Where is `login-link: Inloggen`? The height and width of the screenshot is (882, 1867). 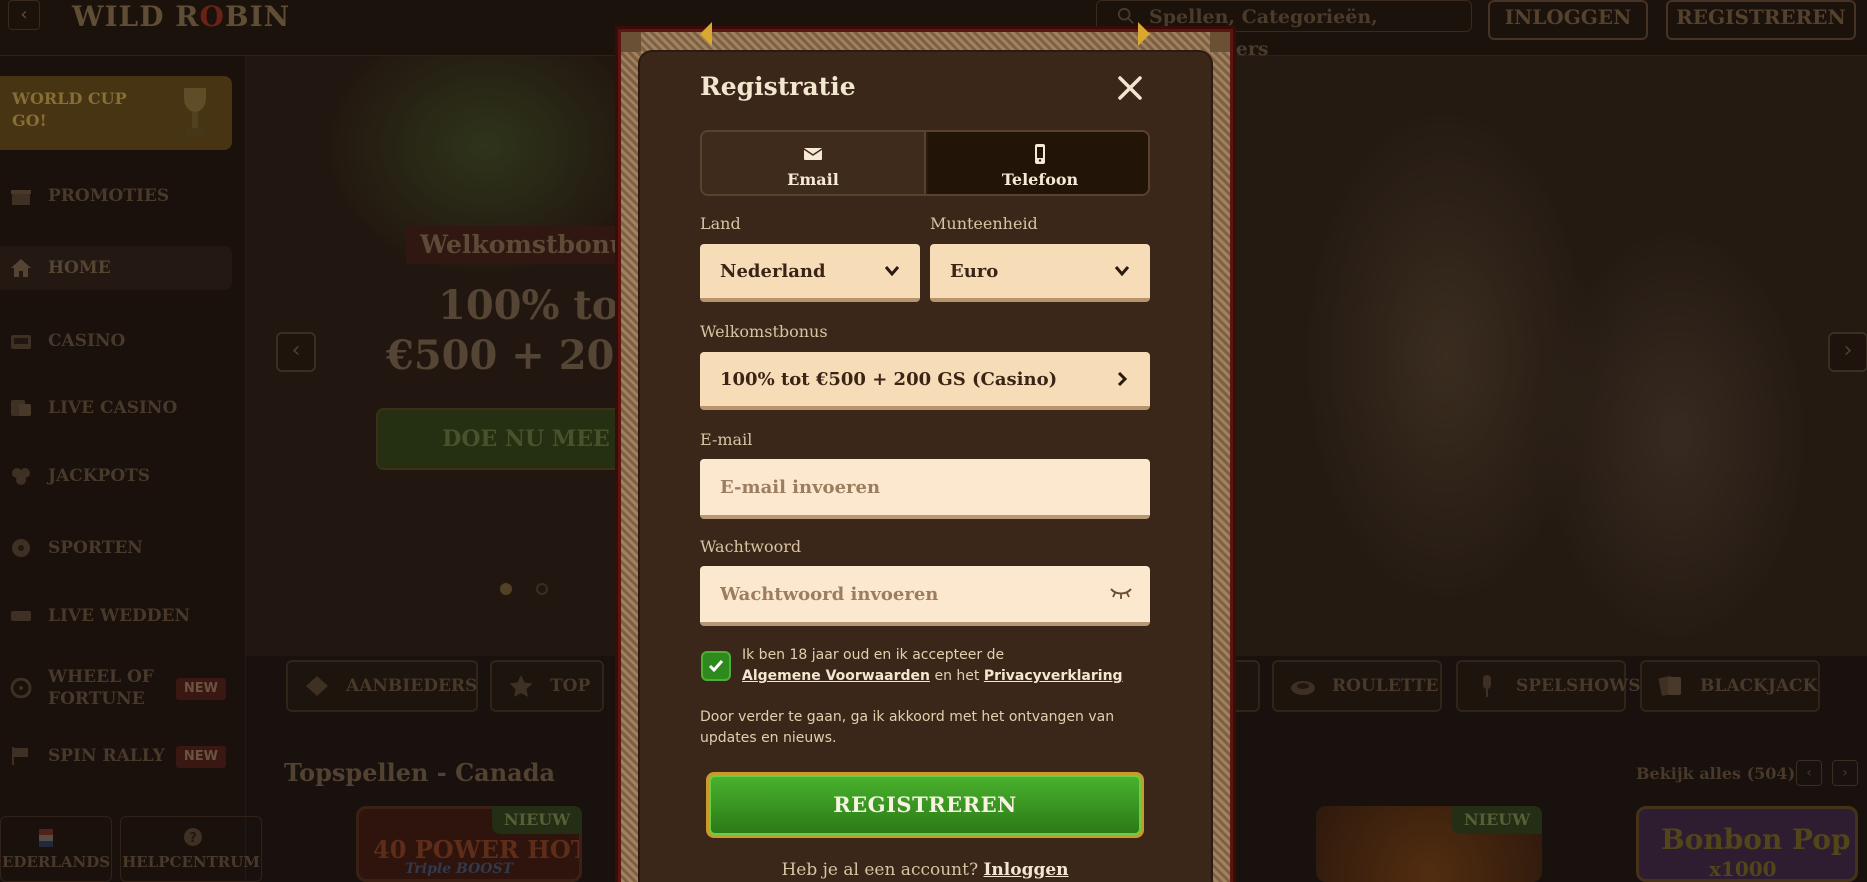
login-link: Inloggen is located at coordinates (1025, 870).